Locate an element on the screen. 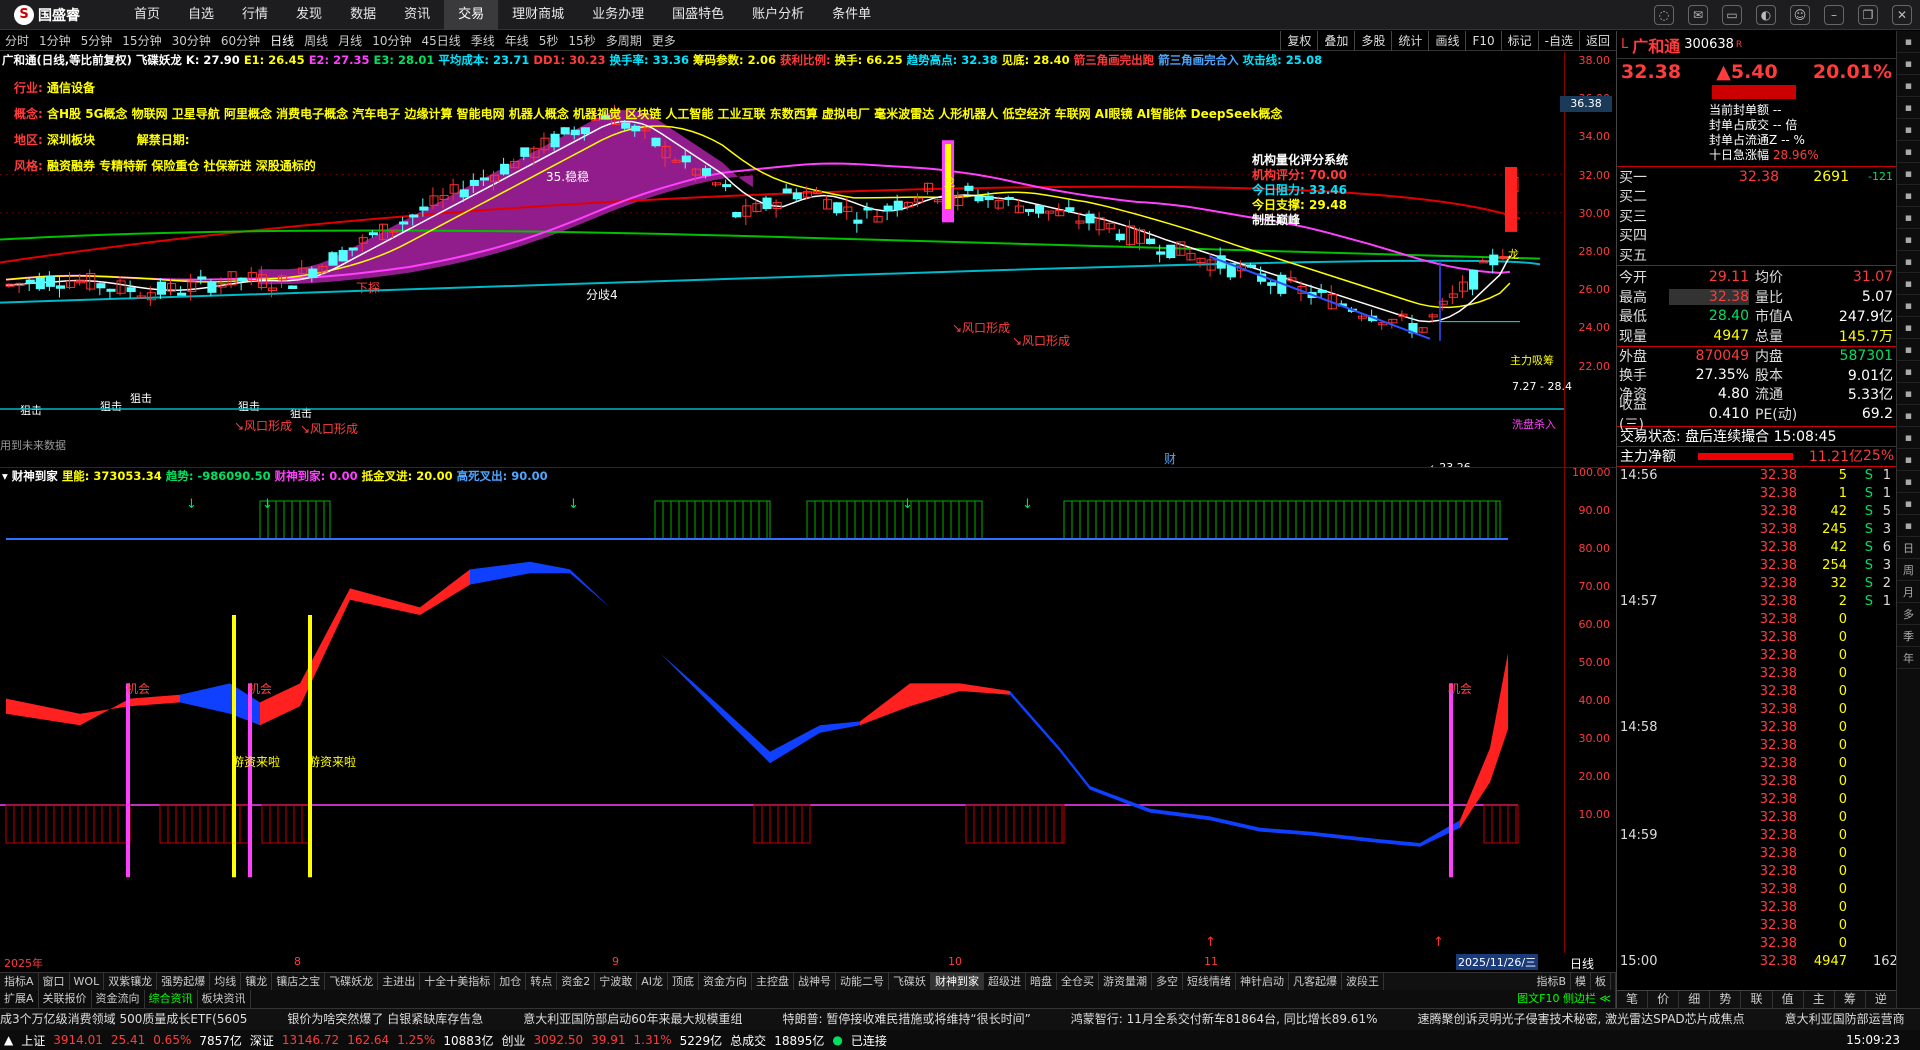 The image size is (1920, 1050). indicator-tab: 强势起爆 is located at coordinates (184, 981).